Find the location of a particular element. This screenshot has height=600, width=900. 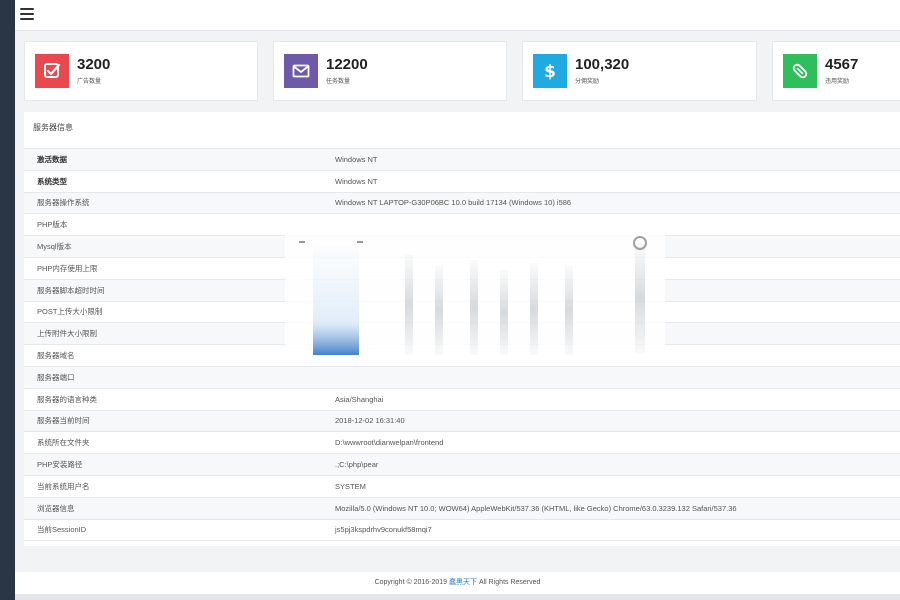

row-key: 服务器当前时间 is located at coordinates (175, 420).